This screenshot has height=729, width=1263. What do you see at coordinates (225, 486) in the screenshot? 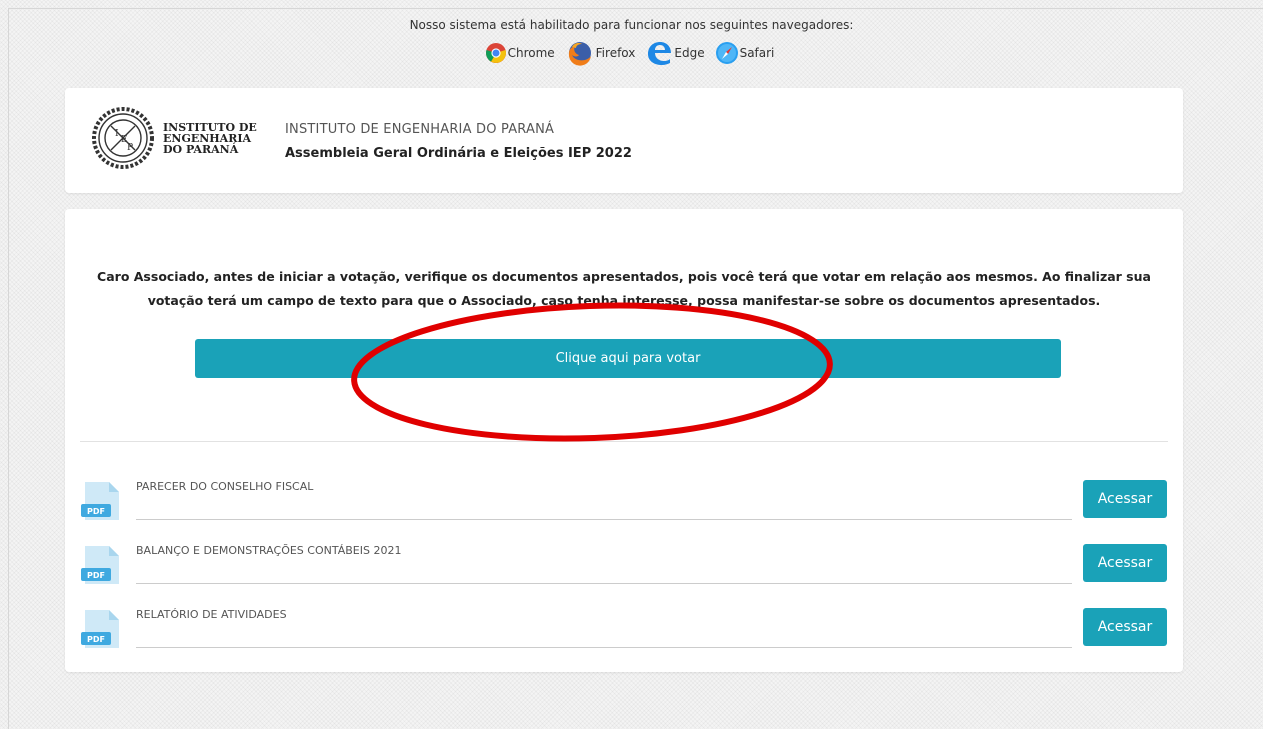
I see `document-title: PARECER DO CONSELHO FISCAL` at bounding box center [225, 486].